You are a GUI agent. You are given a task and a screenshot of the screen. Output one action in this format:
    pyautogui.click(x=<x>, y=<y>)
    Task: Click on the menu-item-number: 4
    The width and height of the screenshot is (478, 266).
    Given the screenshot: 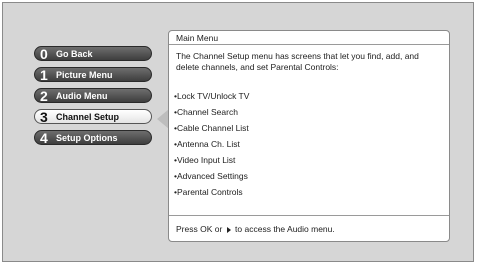 What is the action you would take?
    pyautogui.click(x=44, y=137)
    